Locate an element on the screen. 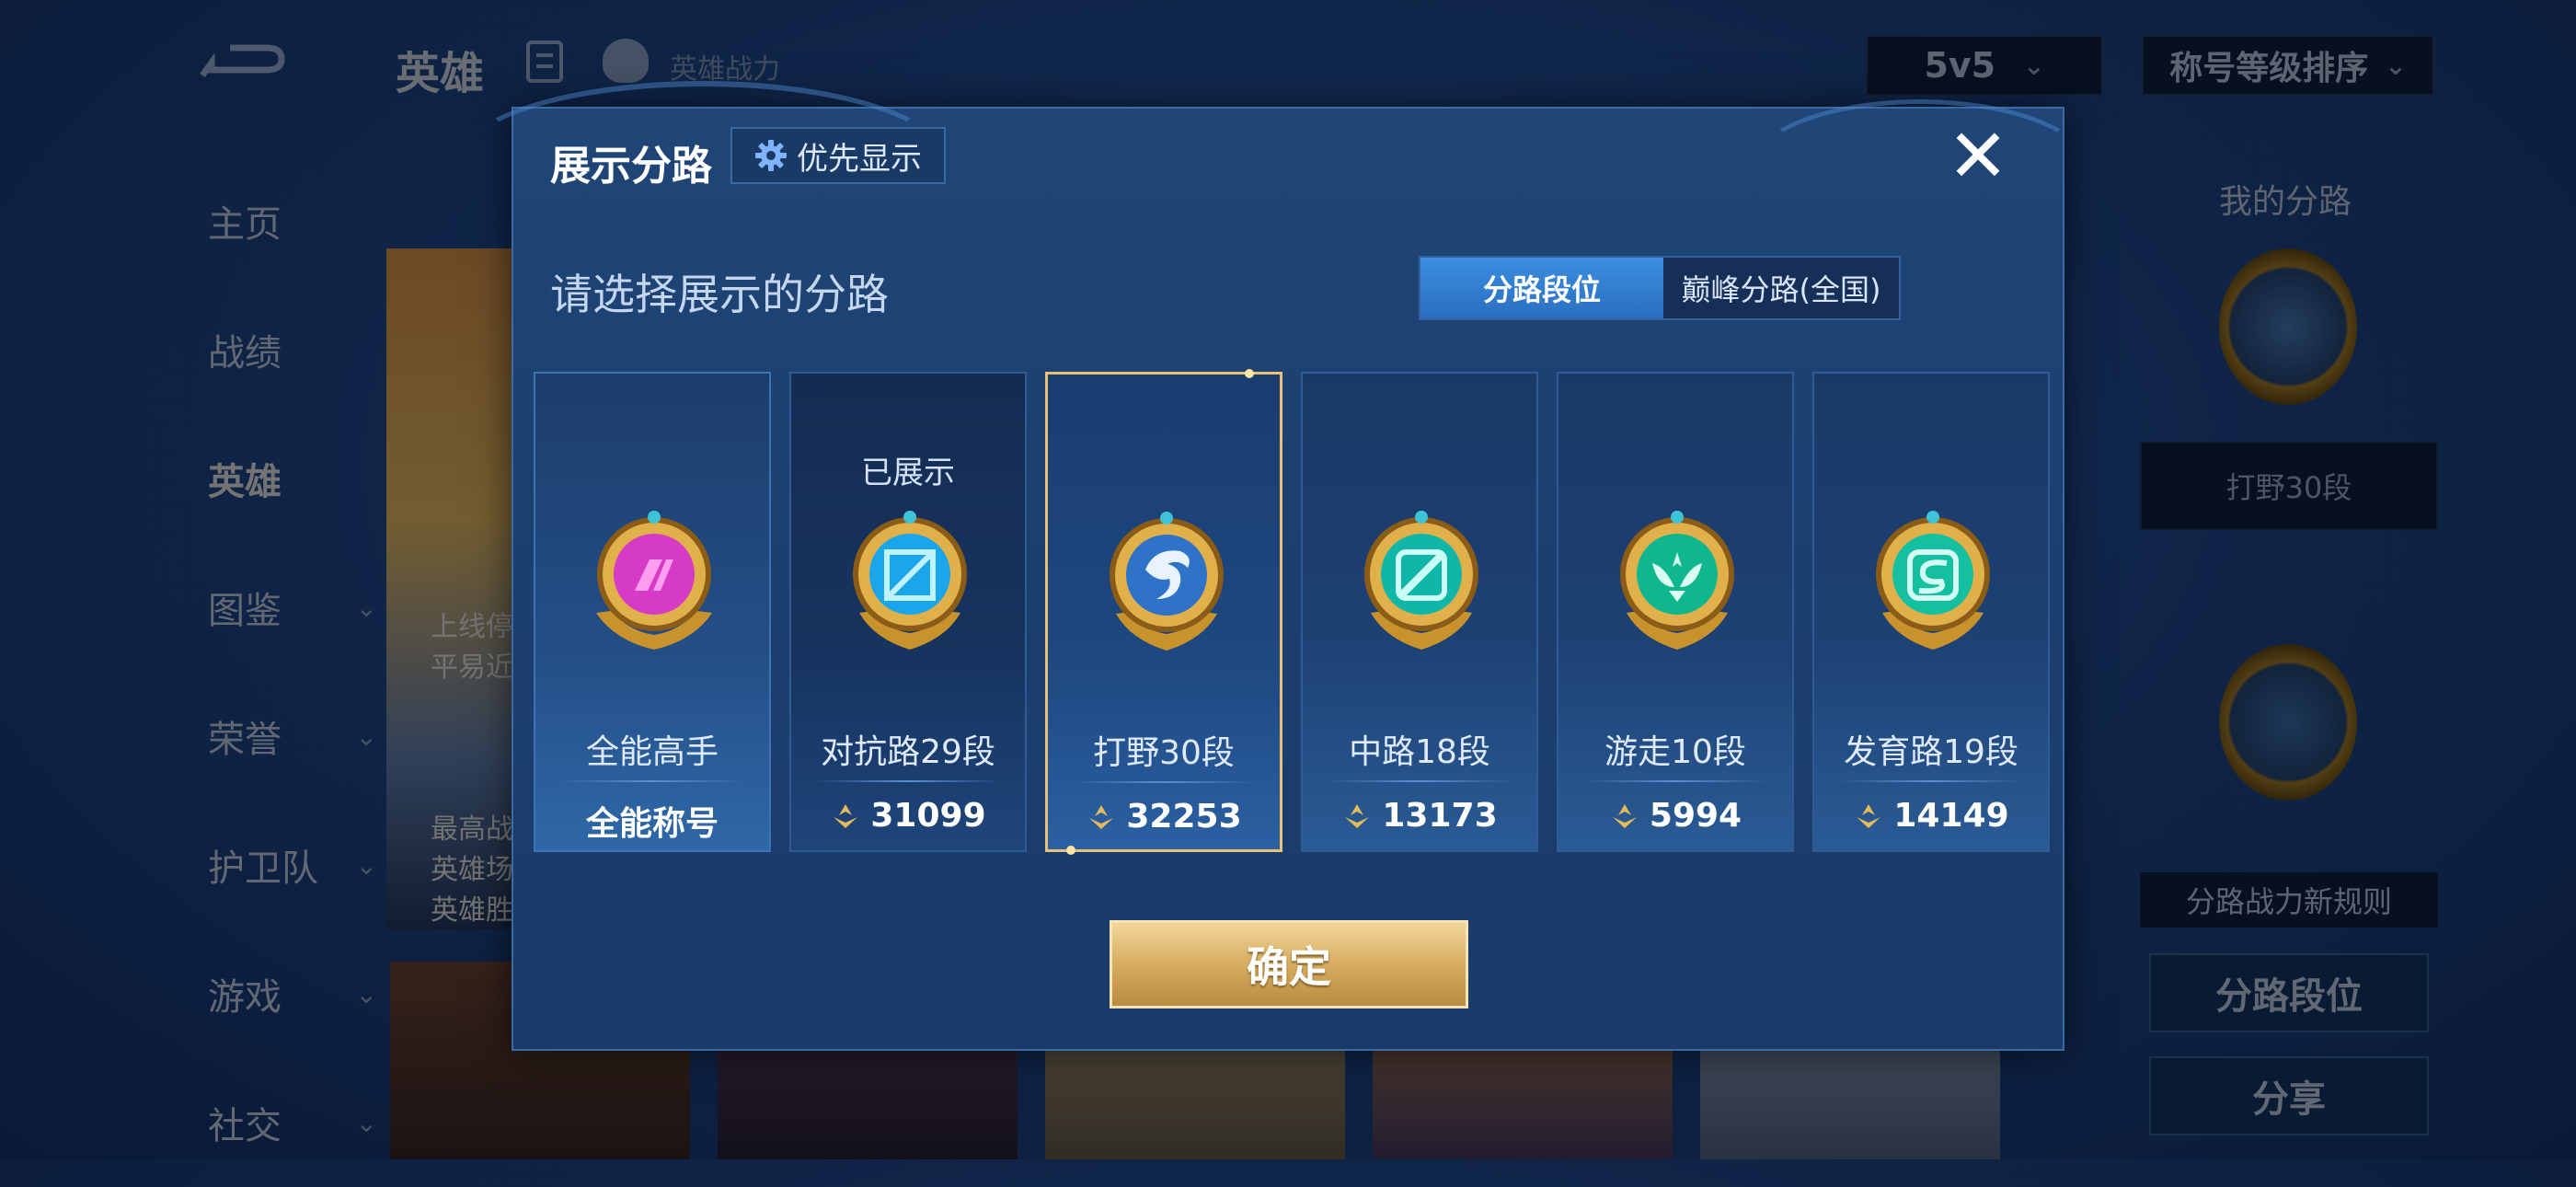 The image size is (2576, 1187). lane-value: 32253 is located at coordinates (1164, 817).